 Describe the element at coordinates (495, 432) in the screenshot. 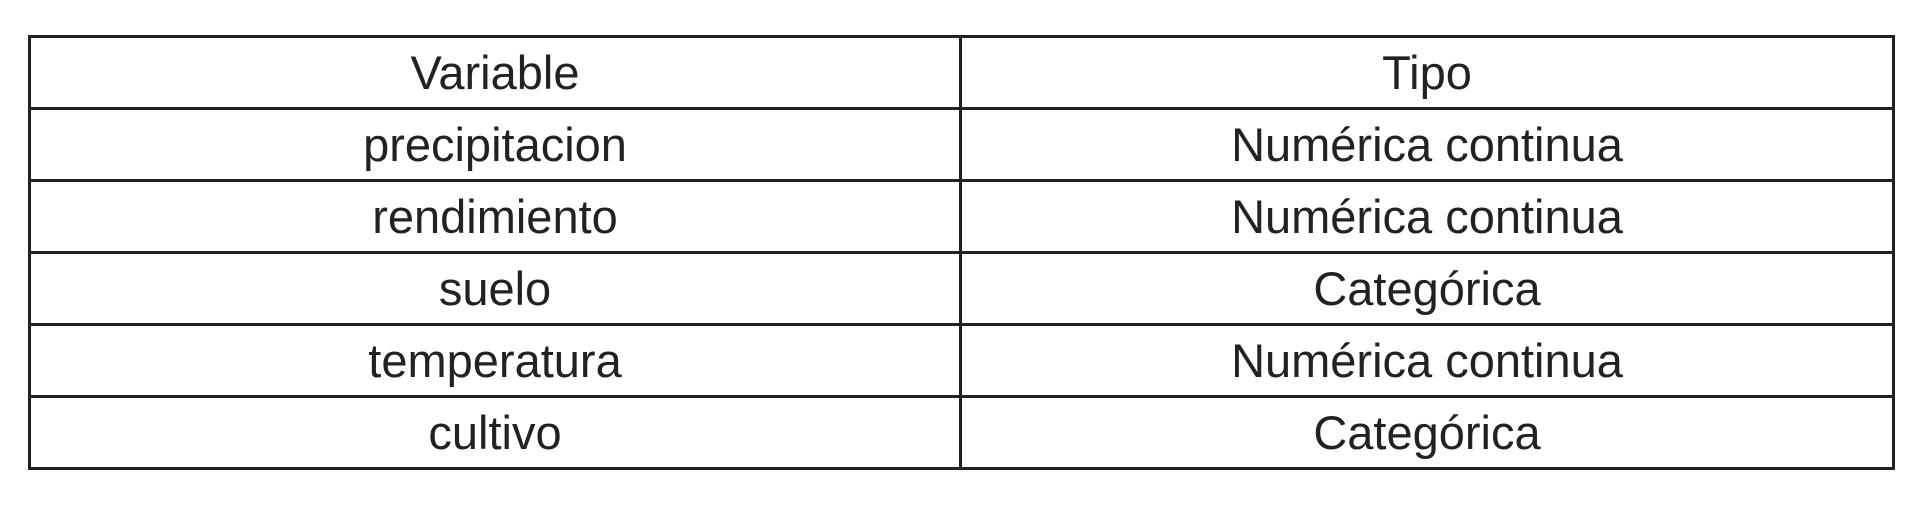

I see `cell-variable: cultivo` at that location.